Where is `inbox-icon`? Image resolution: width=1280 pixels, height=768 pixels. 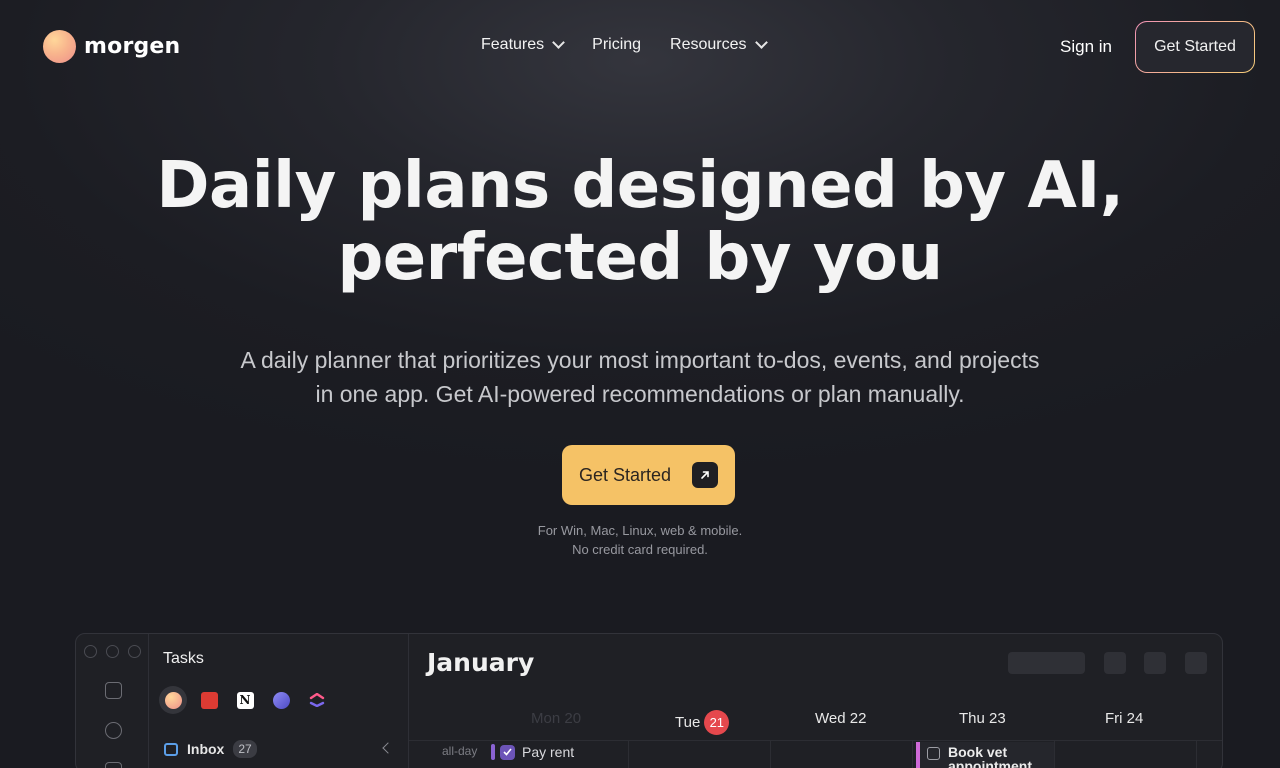 inbox-icon is located at coordinates (171, 749).